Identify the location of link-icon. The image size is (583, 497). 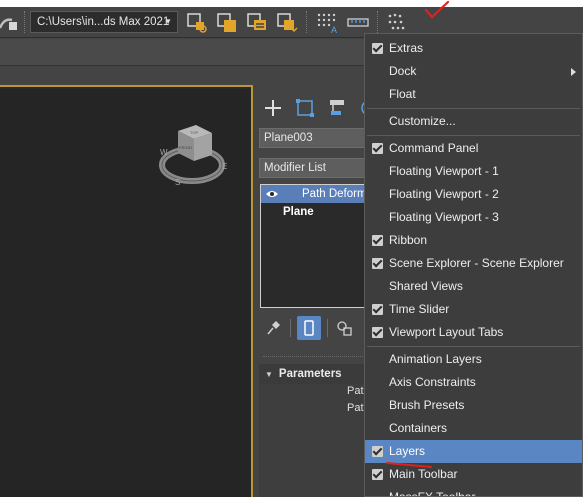
(11, 23).